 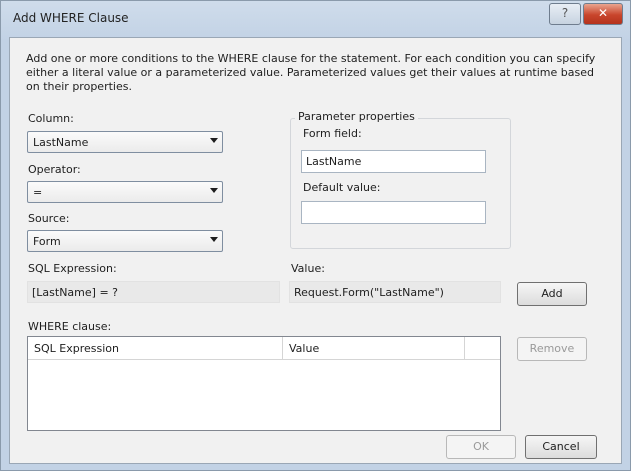 I want to click on source-label: Source:, so click(x=49, y=218).